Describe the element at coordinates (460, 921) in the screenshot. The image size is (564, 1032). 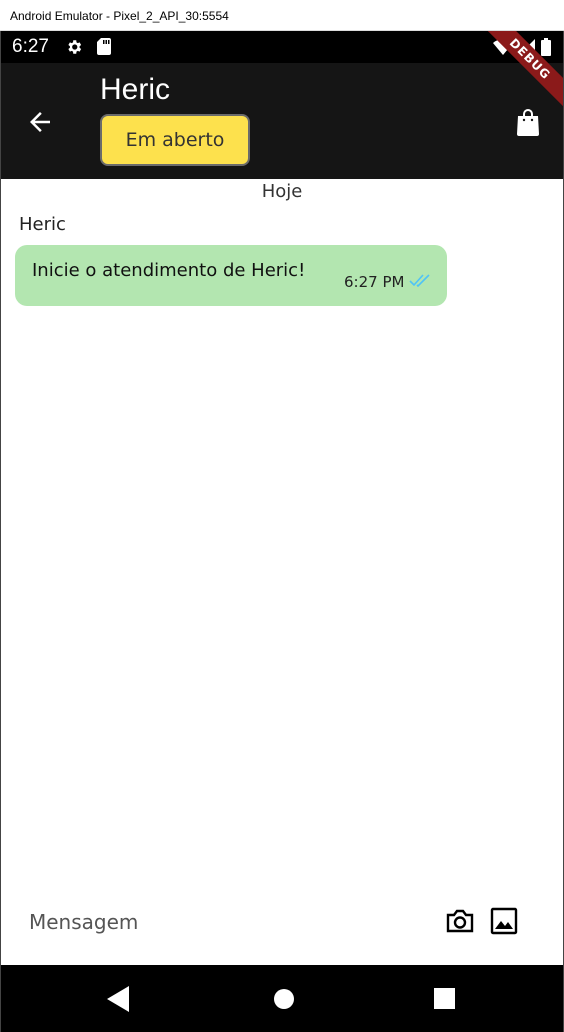
I see `camera-icon` at that location.